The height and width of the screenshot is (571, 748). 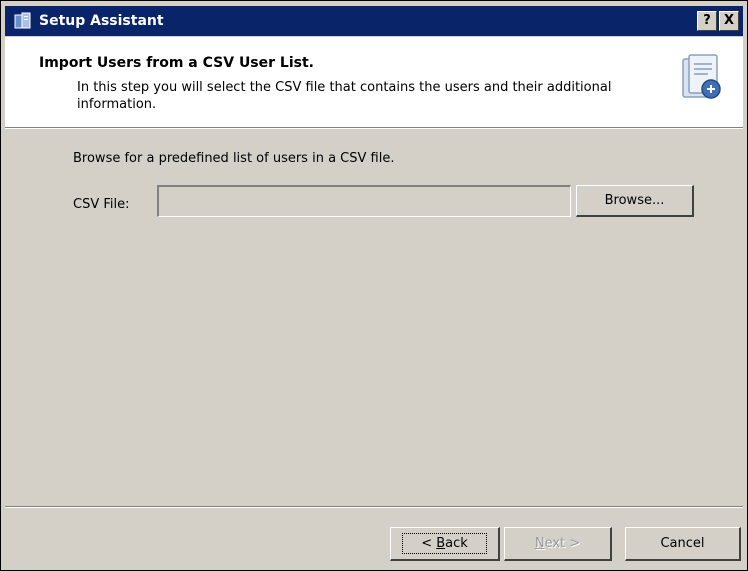 I want to click on close-button: X, so click(x=729, y=21).